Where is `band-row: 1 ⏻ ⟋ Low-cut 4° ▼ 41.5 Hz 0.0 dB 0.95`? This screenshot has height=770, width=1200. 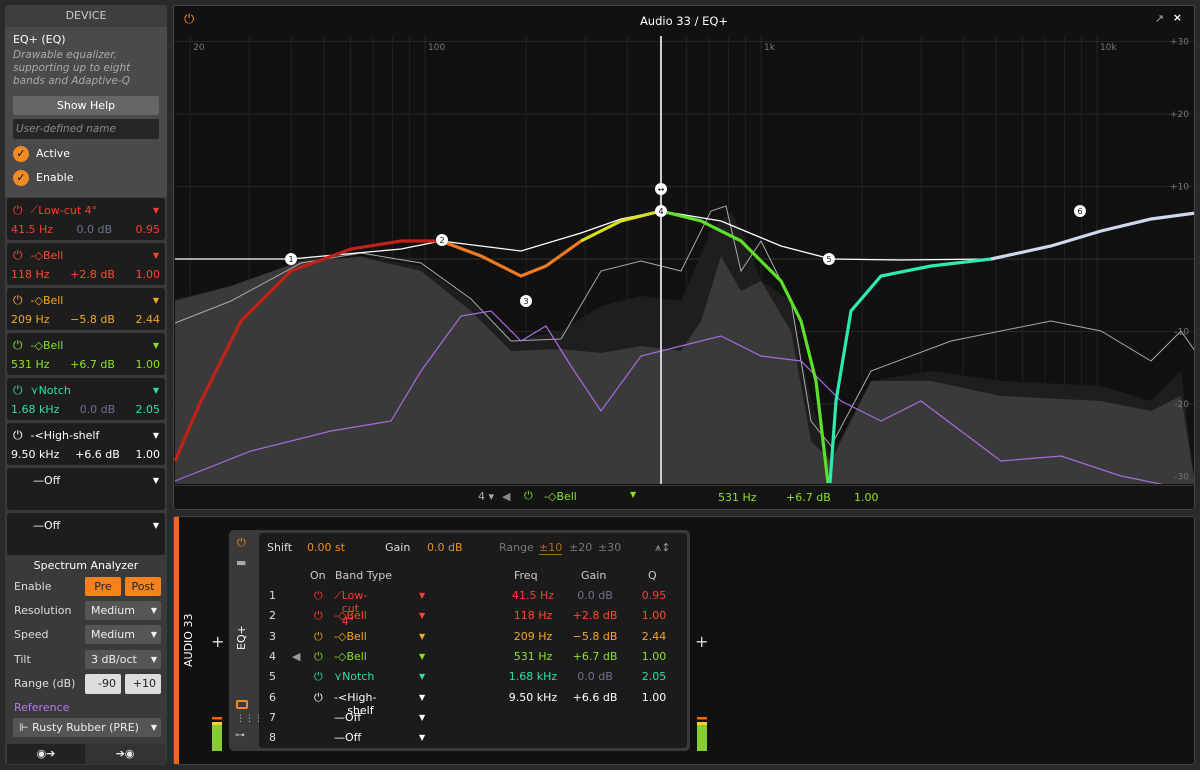 band-row: 1 ⏻ ⟋ Low-cut 4° ▼ 41.5 Hz 0.0 dB 0.95 is located at coordinates (473, 608).